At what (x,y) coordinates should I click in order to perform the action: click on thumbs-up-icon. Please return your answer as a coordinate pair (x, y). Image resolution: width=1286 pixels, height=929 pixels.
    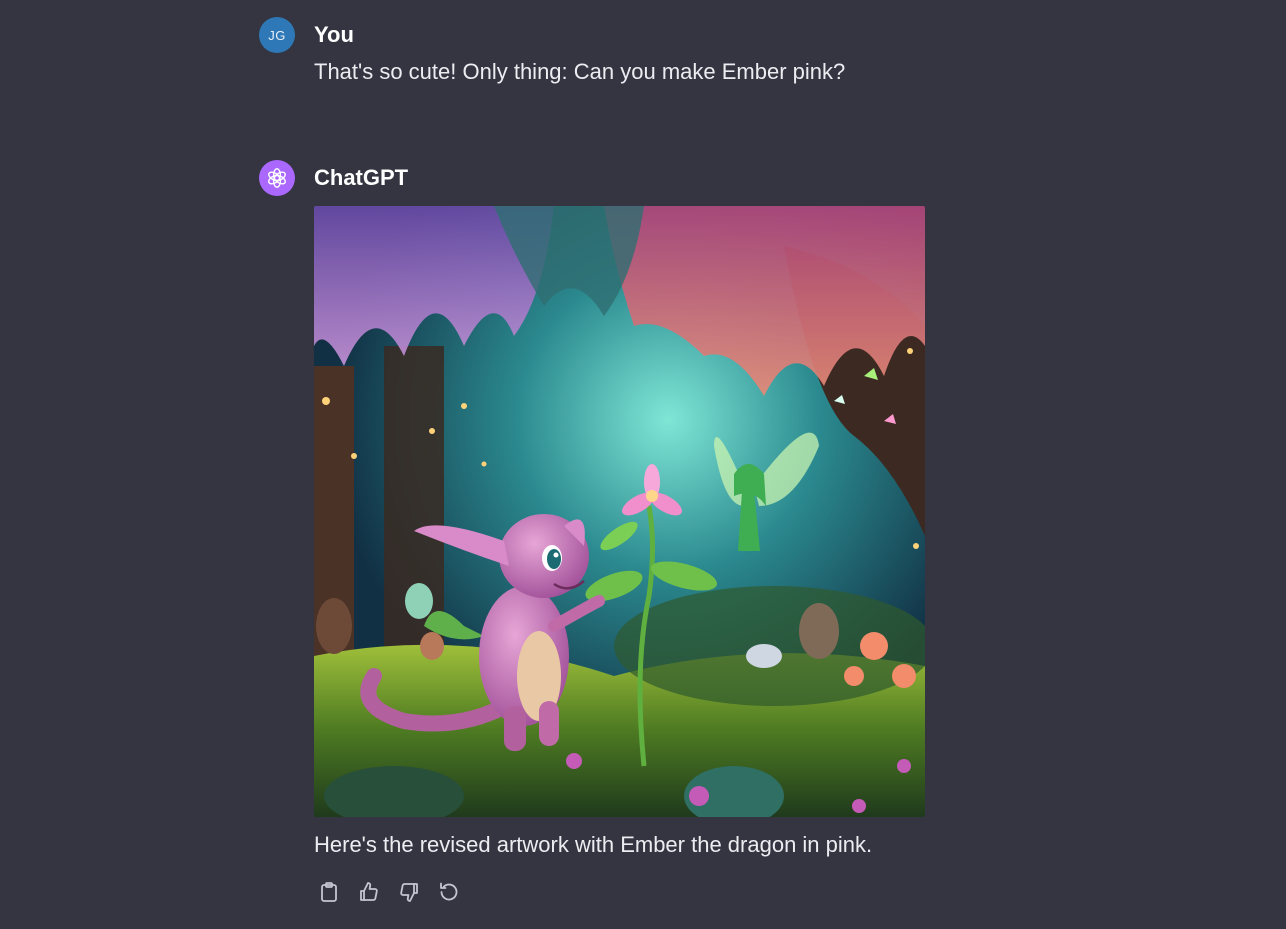
    Looking at the image, I should click on (369, 891).